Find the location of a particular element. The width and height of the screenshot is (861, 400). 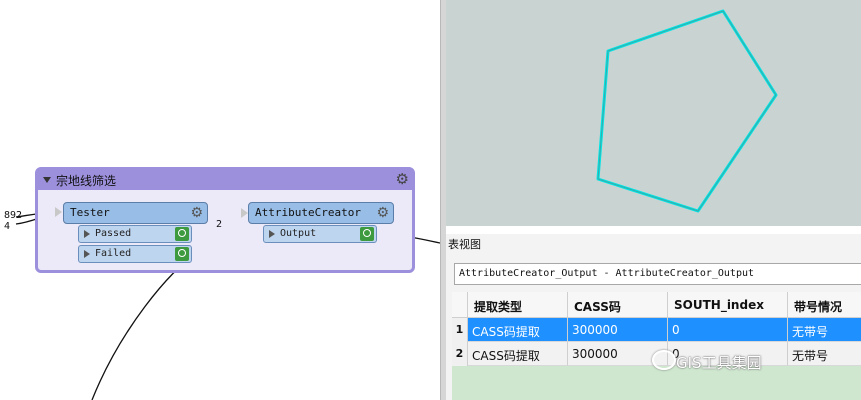

collapse-triangle-icon is located at coordinates (47, 180).